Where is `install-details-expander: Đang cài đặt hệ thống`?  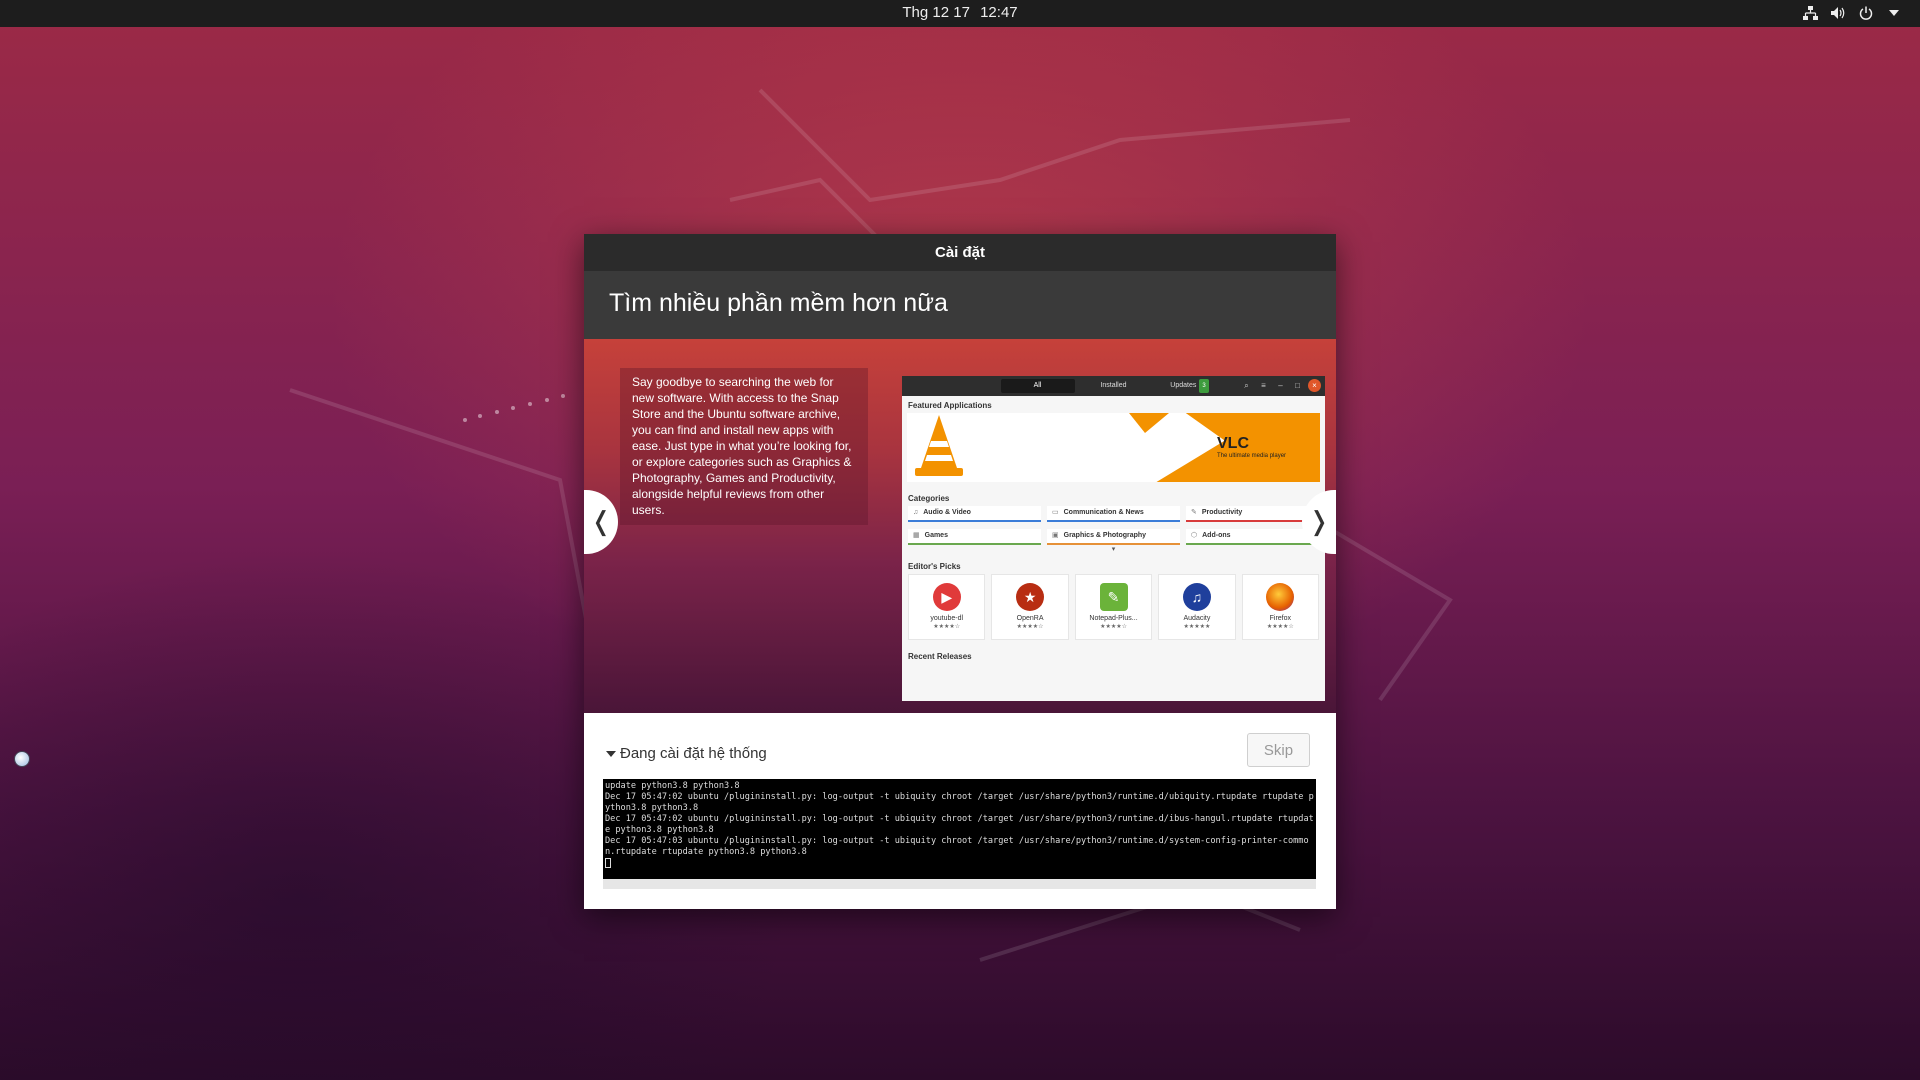
install-details-expander: Đang cài đặt hệ thống is located at coordinates (686, 753).